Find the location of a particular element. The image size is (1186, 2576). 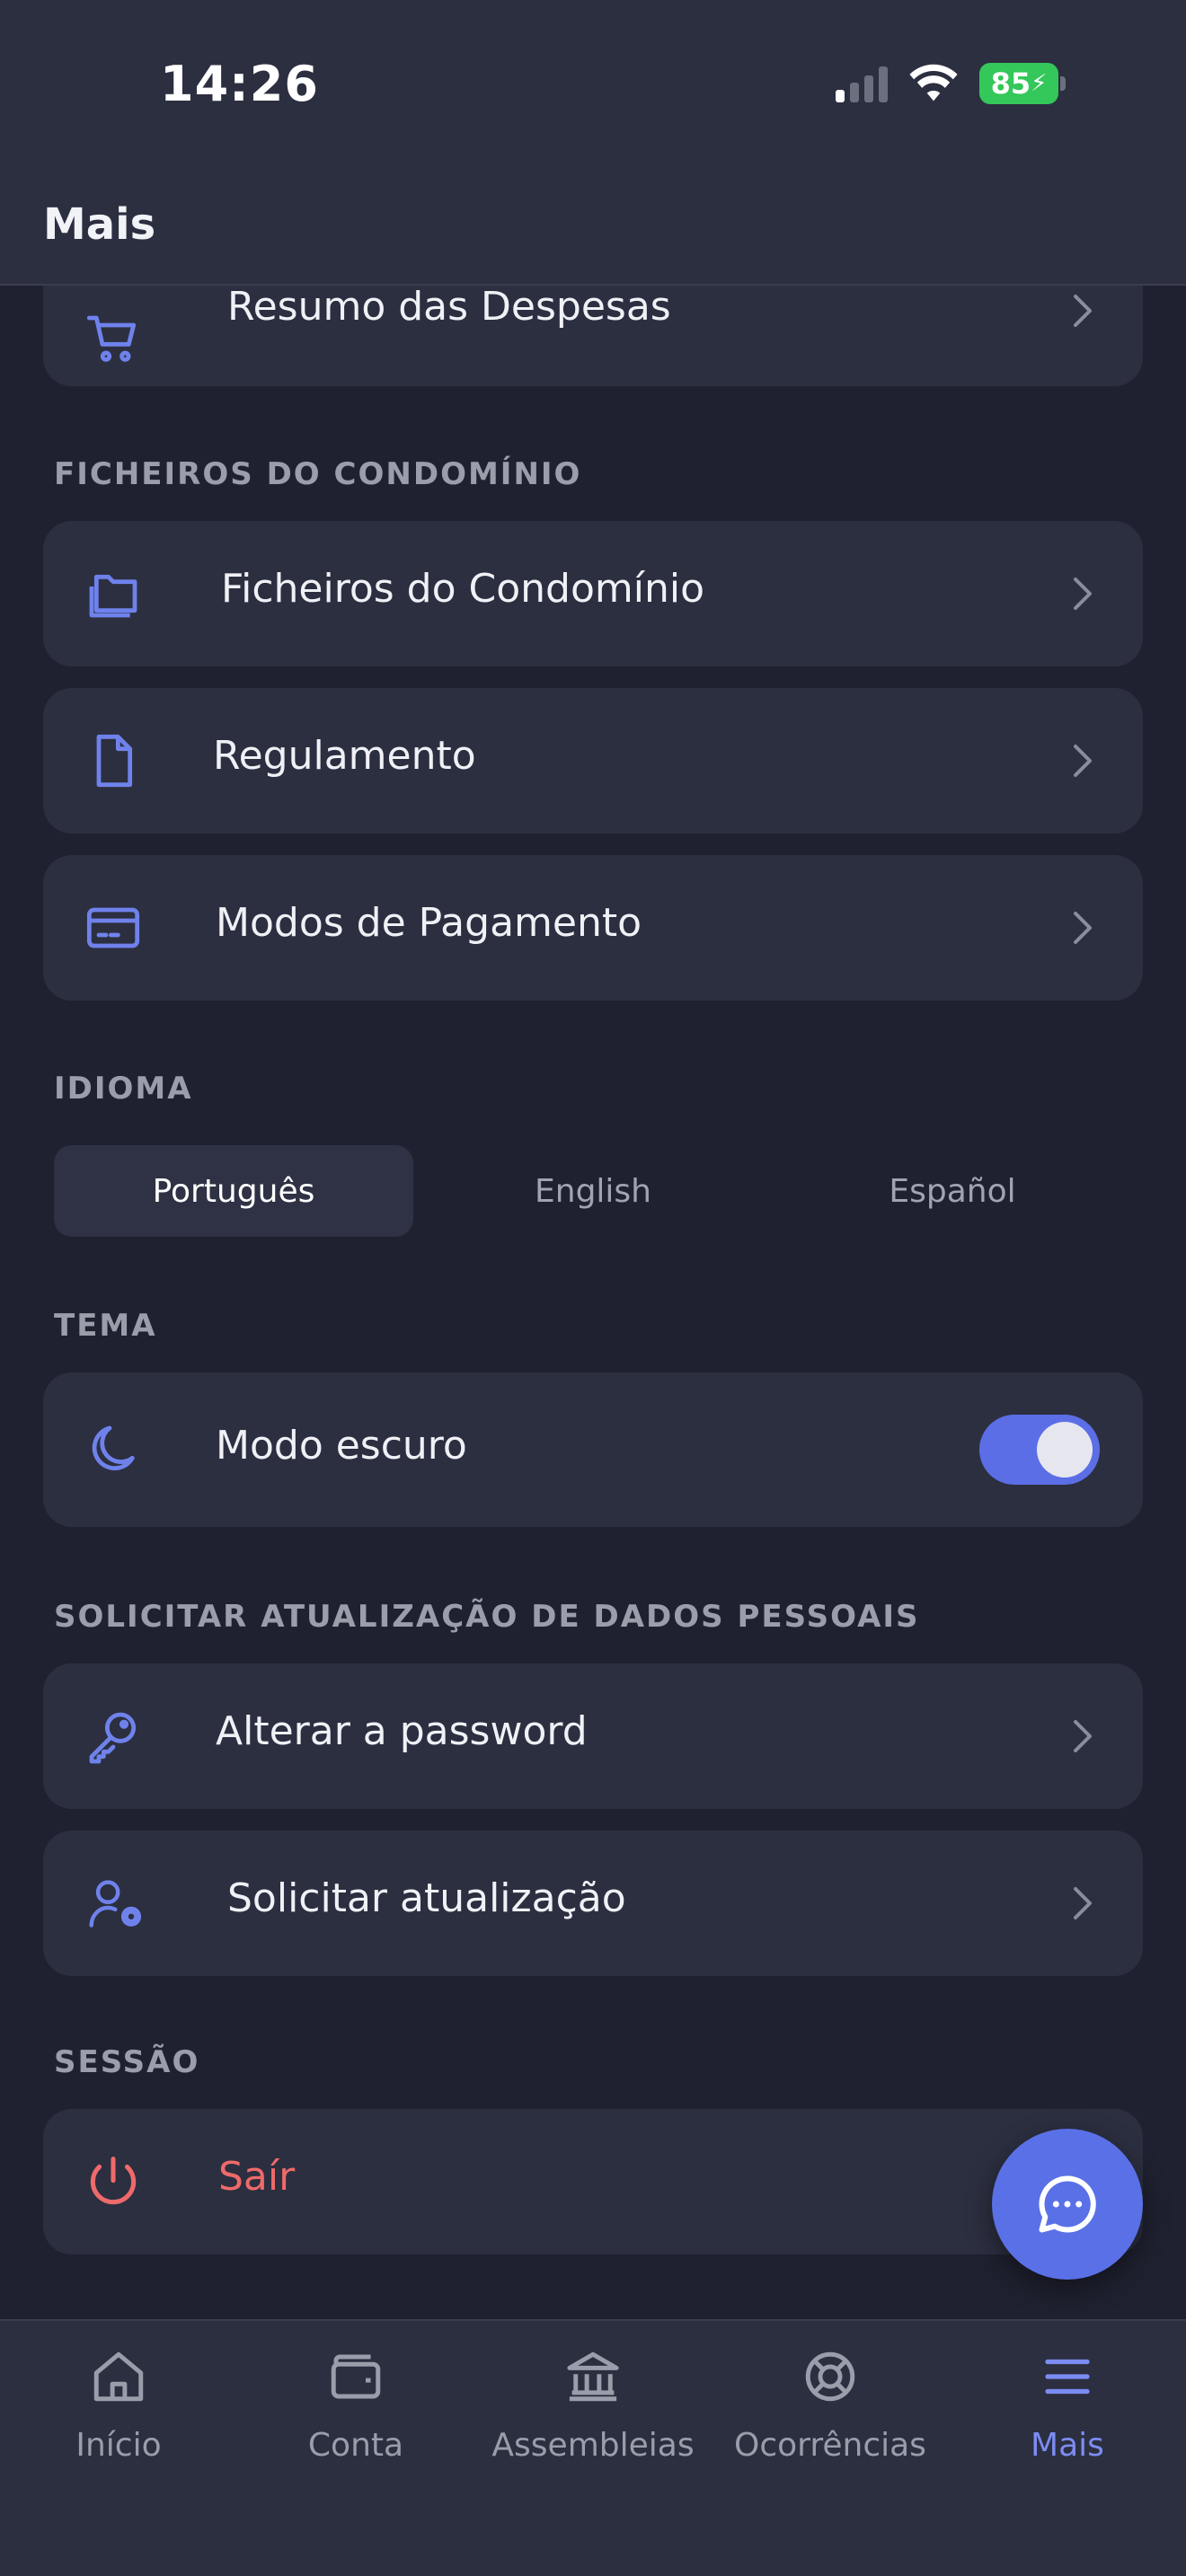

cart-icon is located at coordinates (113, 339).